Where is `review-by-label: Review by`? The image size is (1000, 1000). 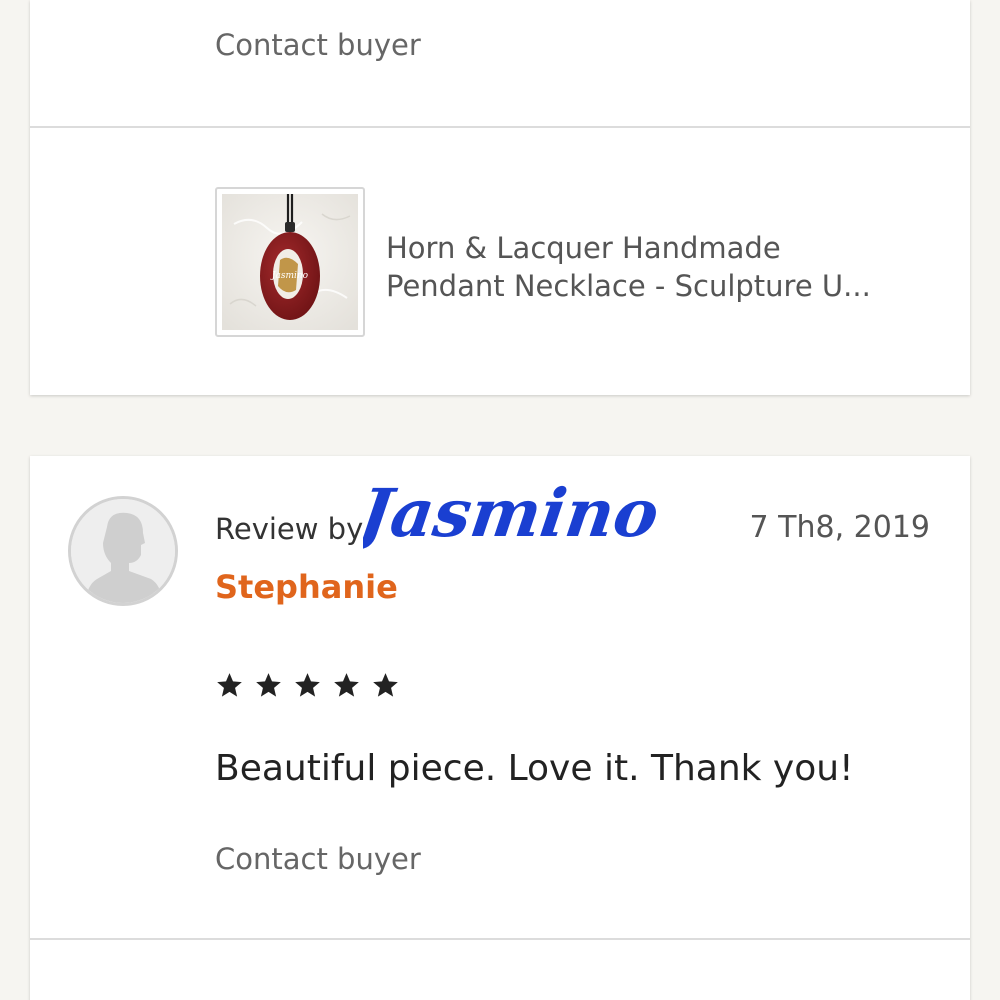
review-by-label: Review by is located at coordinates (289, 529).